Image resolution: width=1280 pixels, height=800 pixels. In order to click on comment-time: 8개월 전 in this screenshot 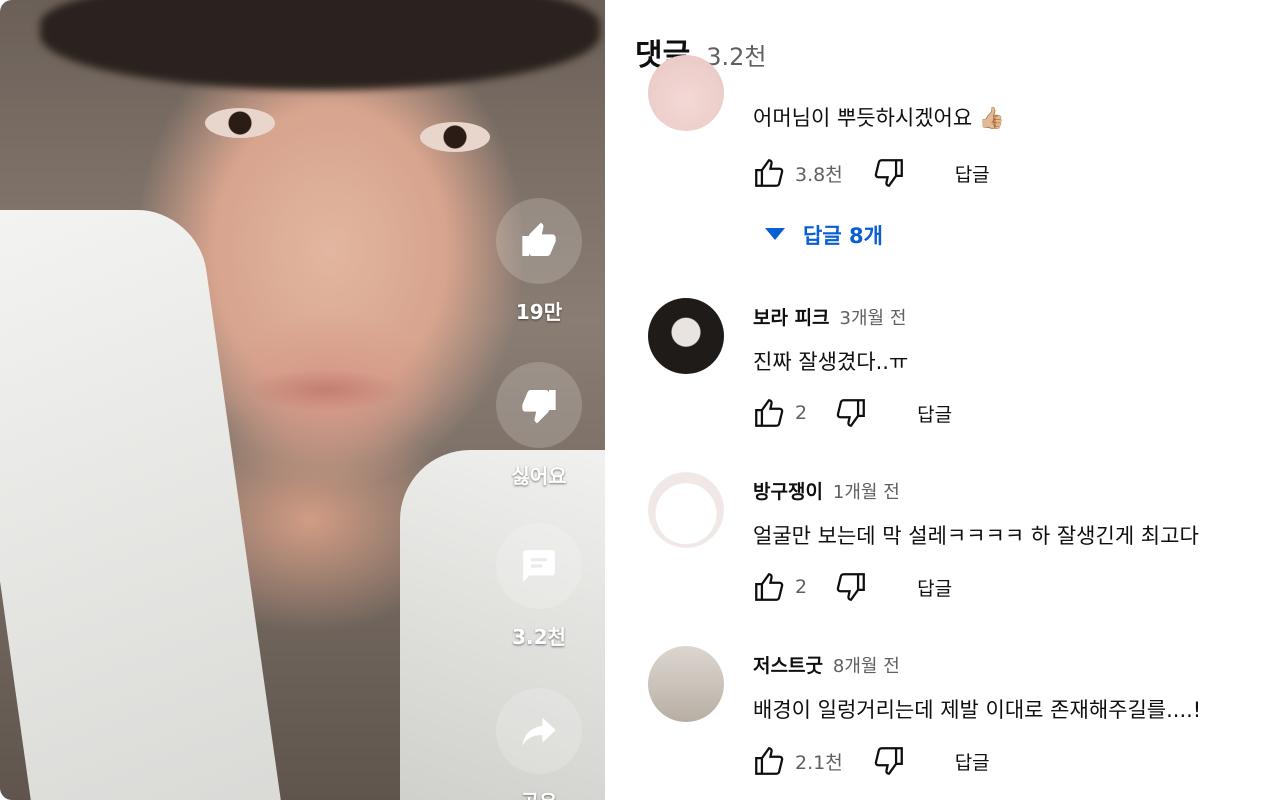, I will do `click(866, 666)`.